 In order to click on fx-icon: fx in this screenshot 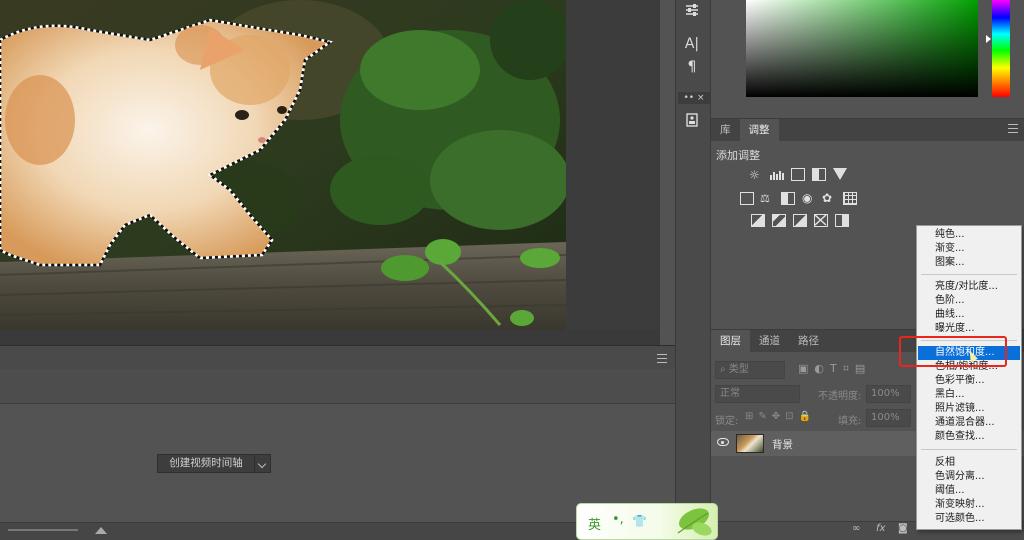, I will do `click(880, 528)`.